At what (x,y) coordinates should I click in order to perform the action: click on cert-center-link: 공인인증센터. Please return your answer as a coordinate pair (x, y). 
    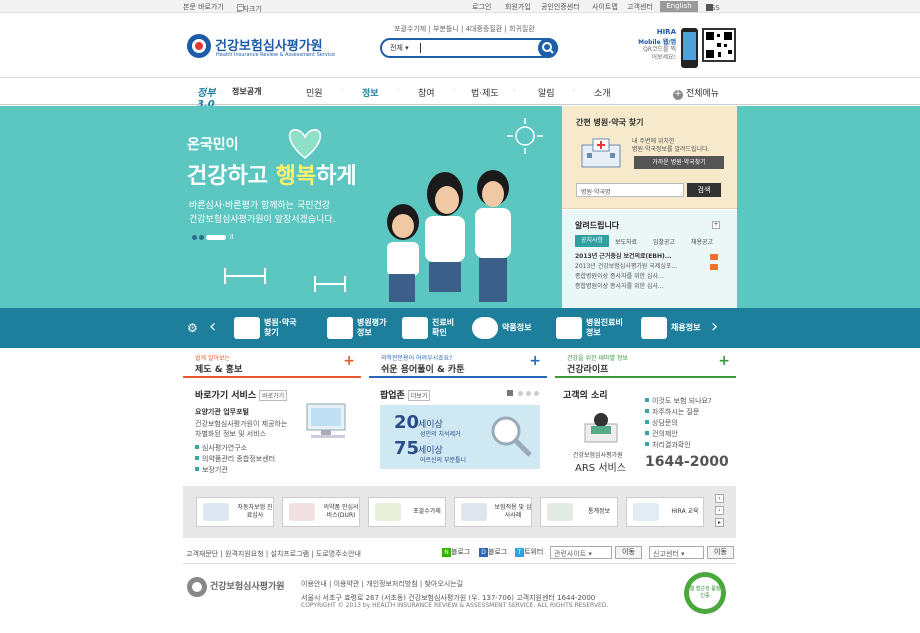
    Looking at the image, I should click on (560, 7).